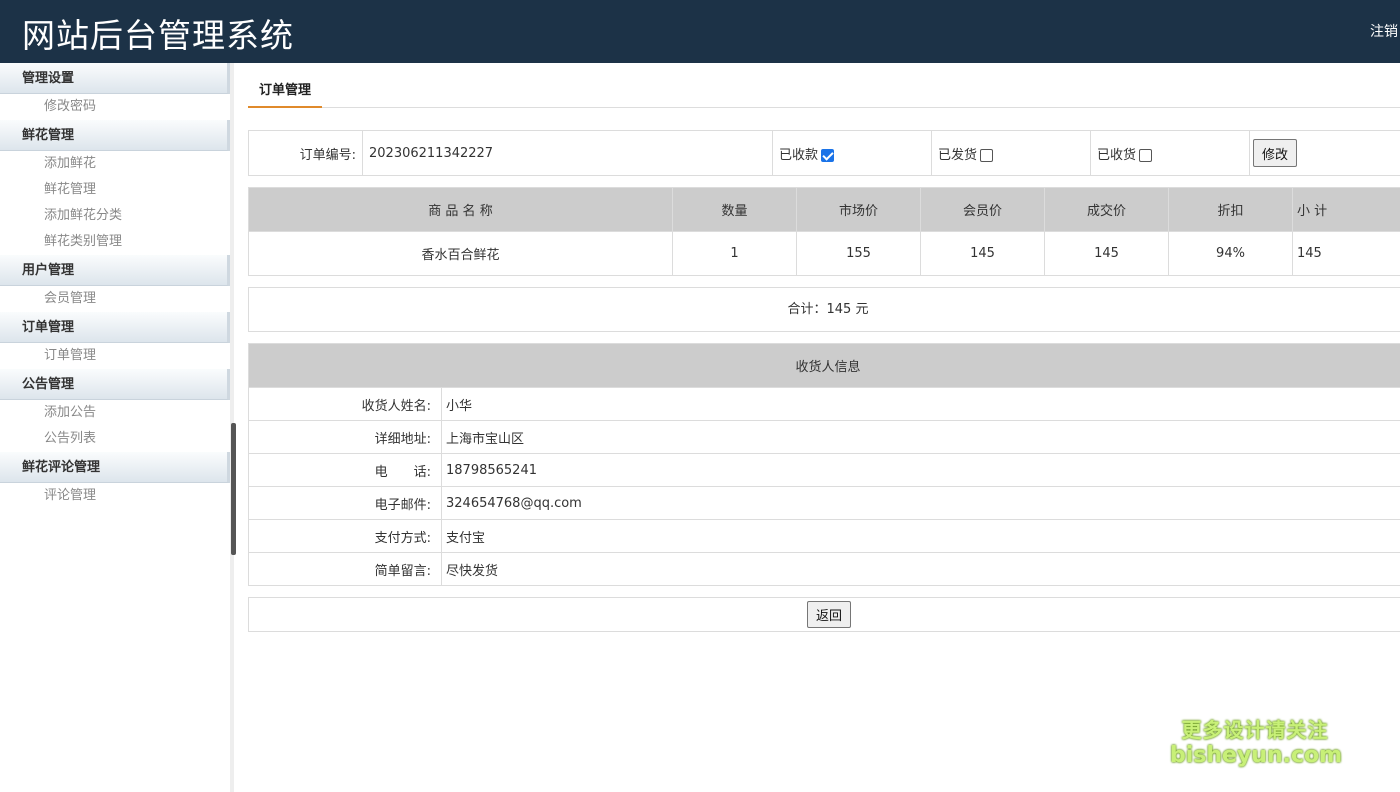  What do you see at coordinates (115, 135) in the screenshot?
I see `sidebar-group-flower-management: 鲜花管理` at bounding box center [115, 135].